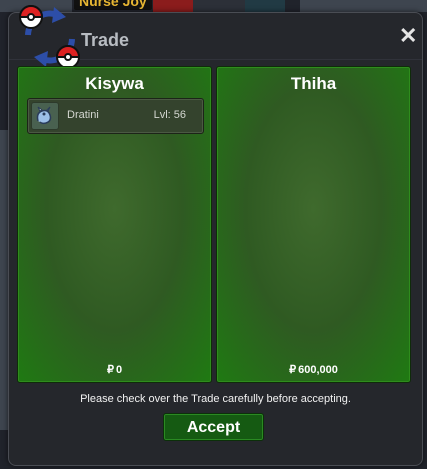  I want to click on pokemon-name: Dratini, so click(83, 115).